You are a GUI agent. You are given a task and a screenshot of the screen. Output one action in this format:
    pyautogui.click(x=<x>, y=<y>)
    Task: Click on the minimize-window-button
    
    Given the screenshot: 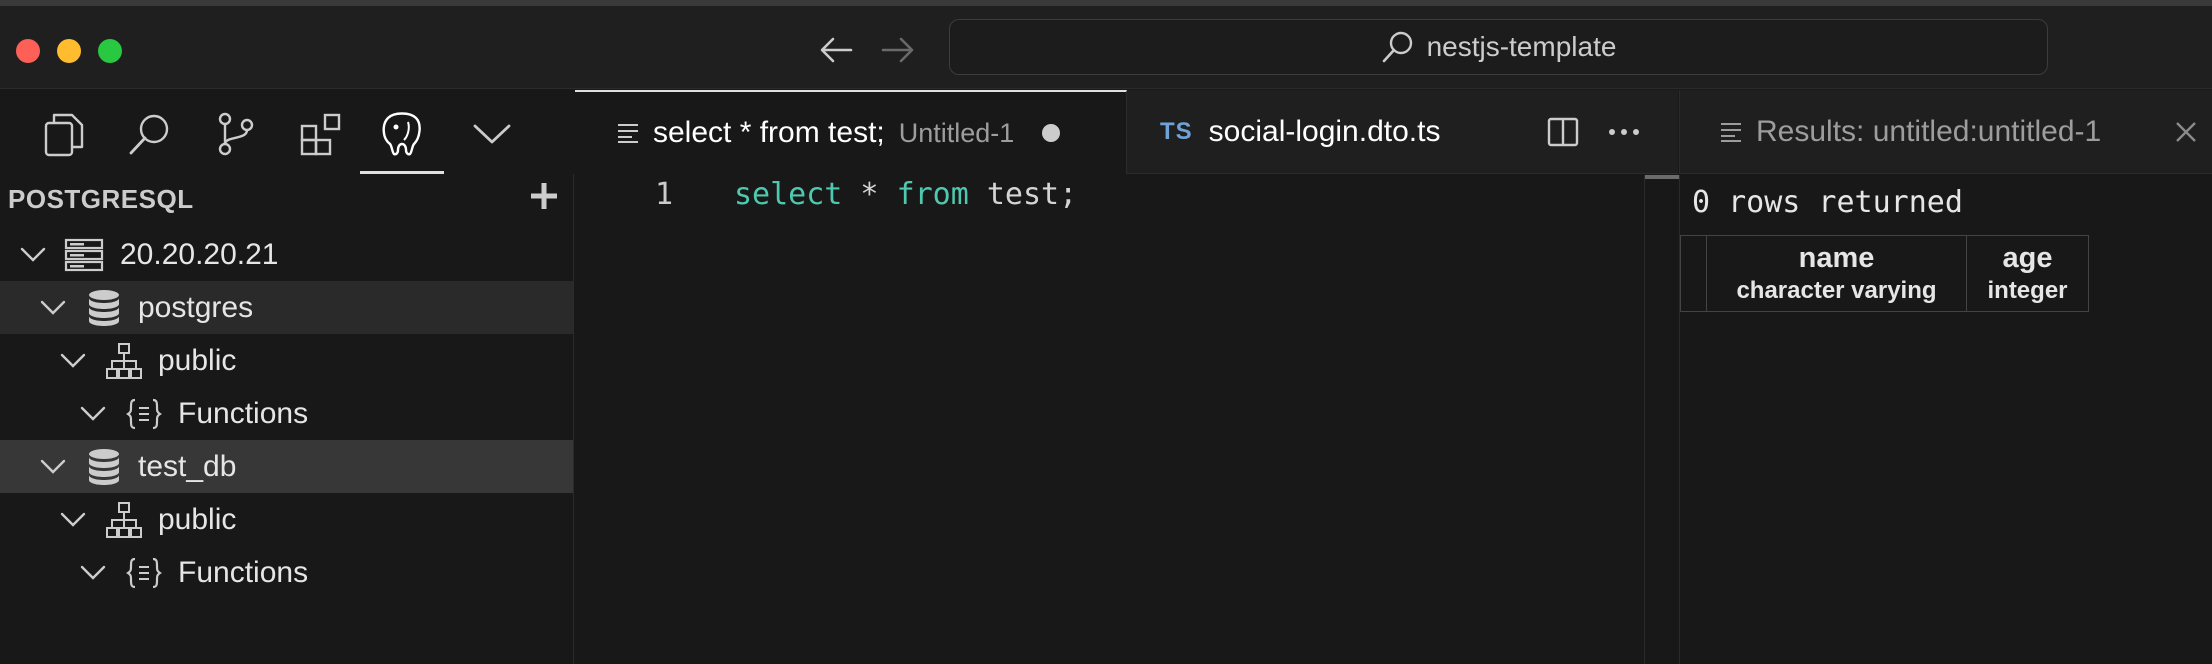 What is the action you would take?
    pyautogui.click(x=69, y=51)
    